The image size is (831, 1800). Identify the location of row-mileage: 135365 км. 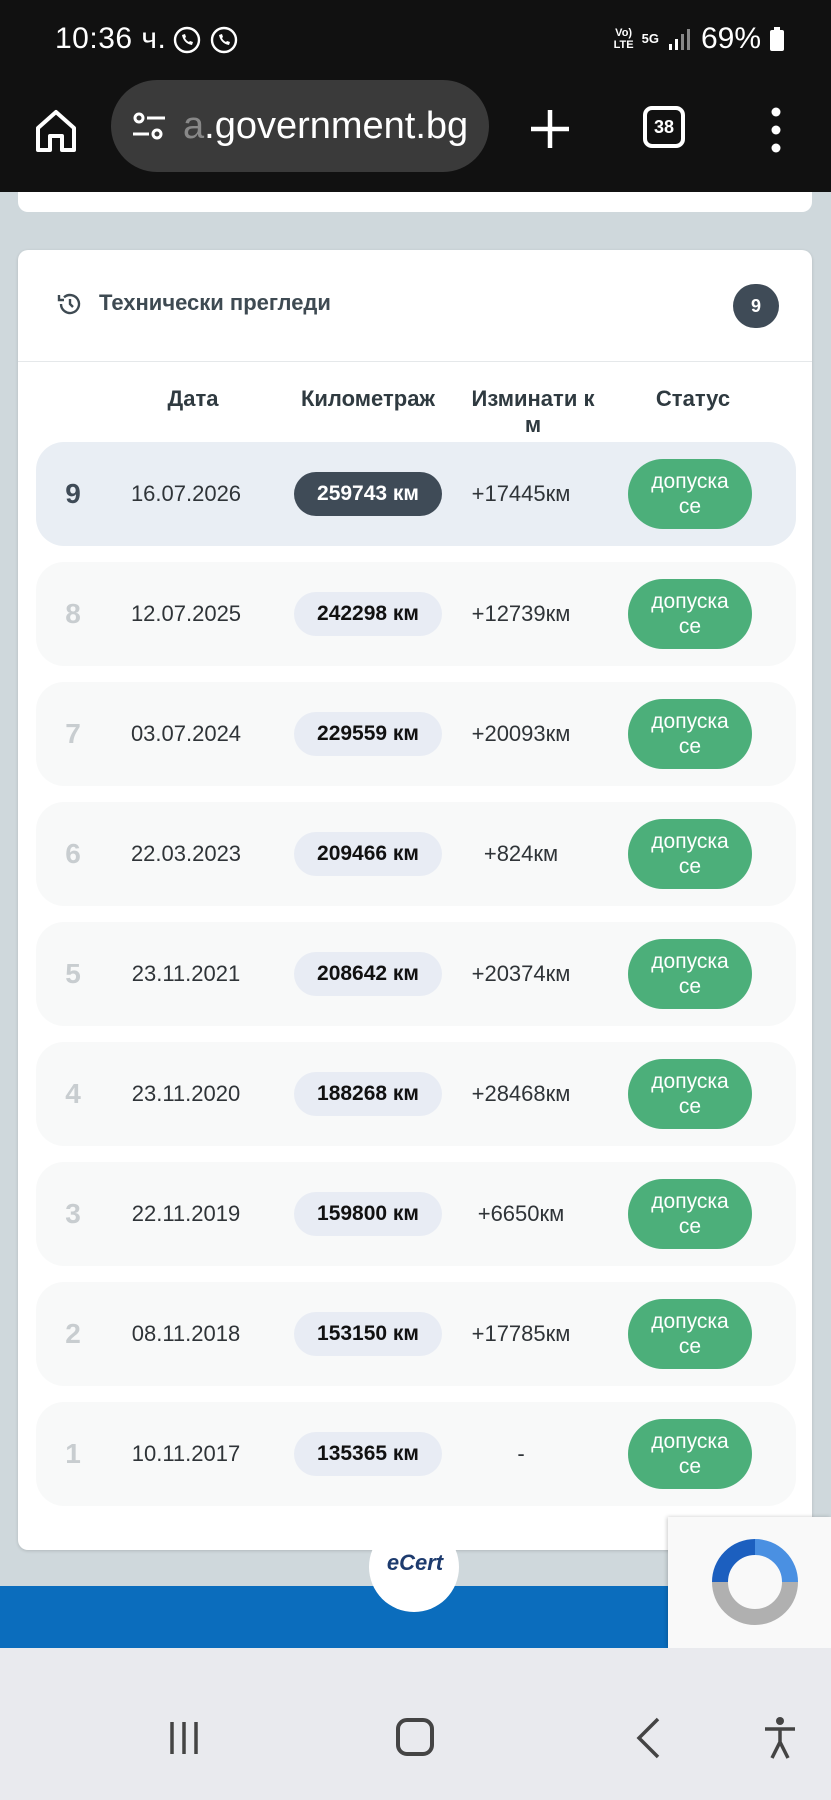
(368, 1454).